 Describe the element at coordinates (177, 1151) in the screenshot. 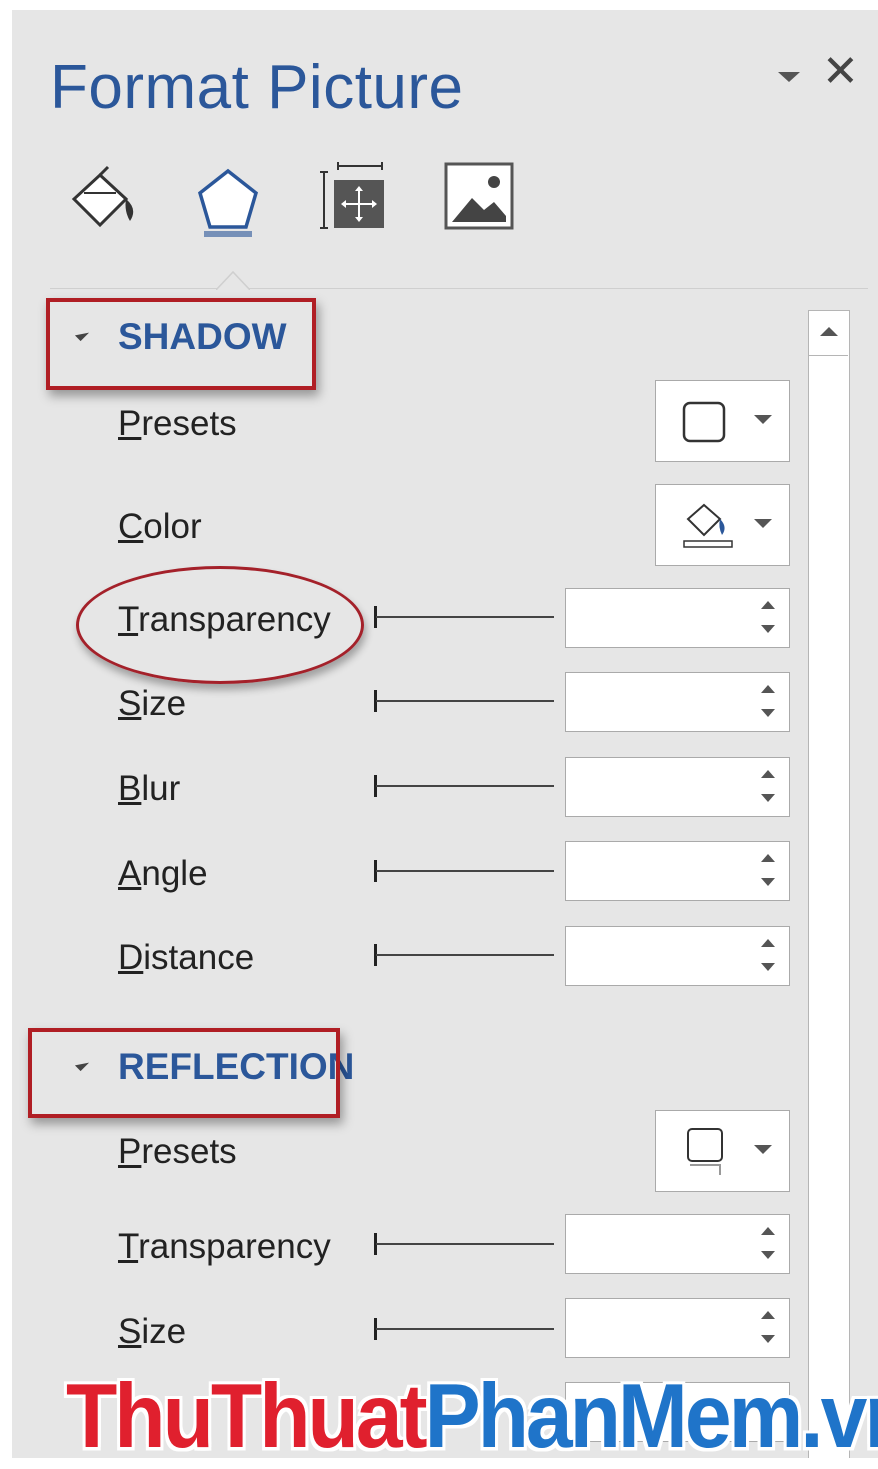

I see `reflection-presets-label: Presets` at that location.